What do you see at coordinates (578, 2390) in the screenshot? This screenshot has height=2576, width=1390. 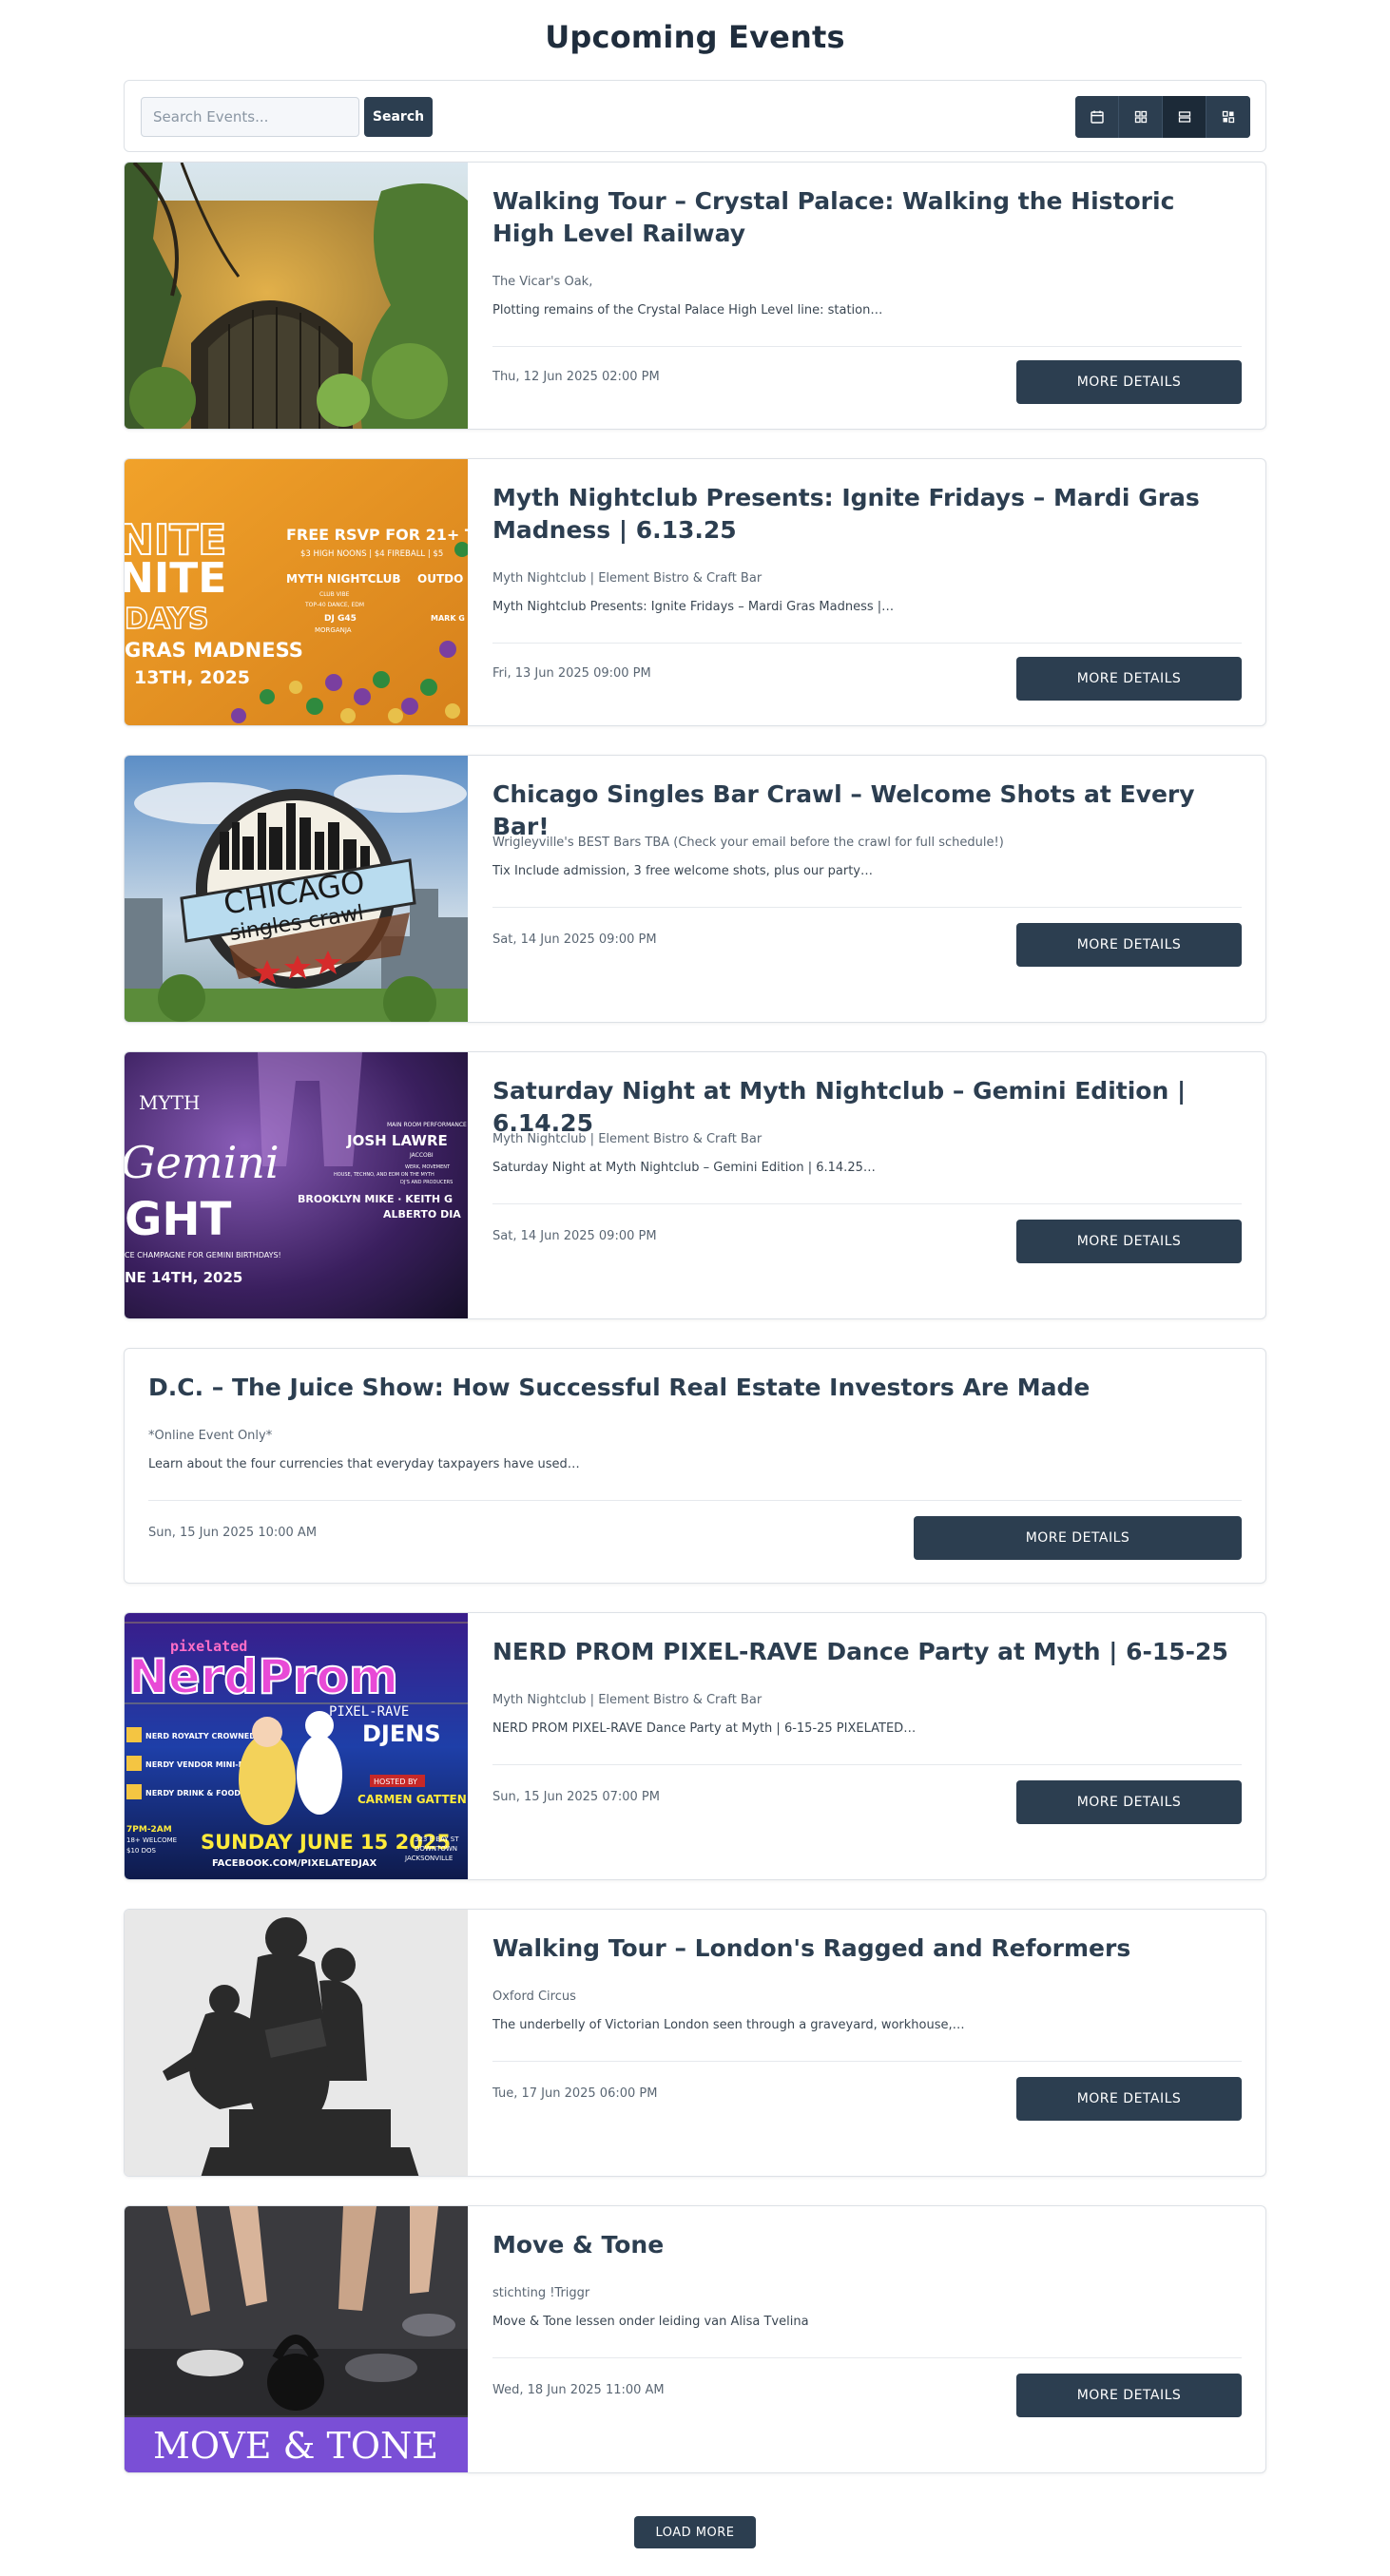 I see `event-date: Wed, 18 Jun 2025 11:00 AM` at bounding box center [578, 2390].